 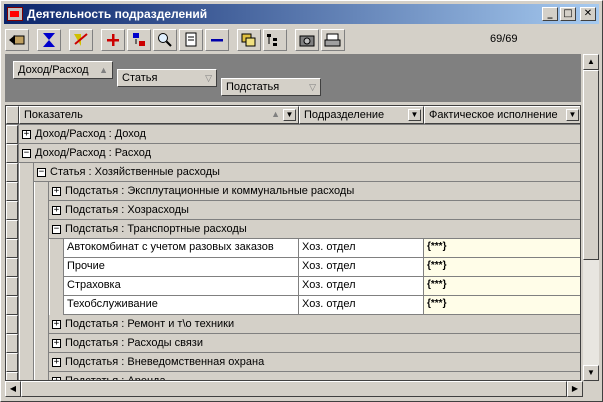 I want to click on column-header-actual: Фактическое исполнение ▼, so click(x=502, y=115).